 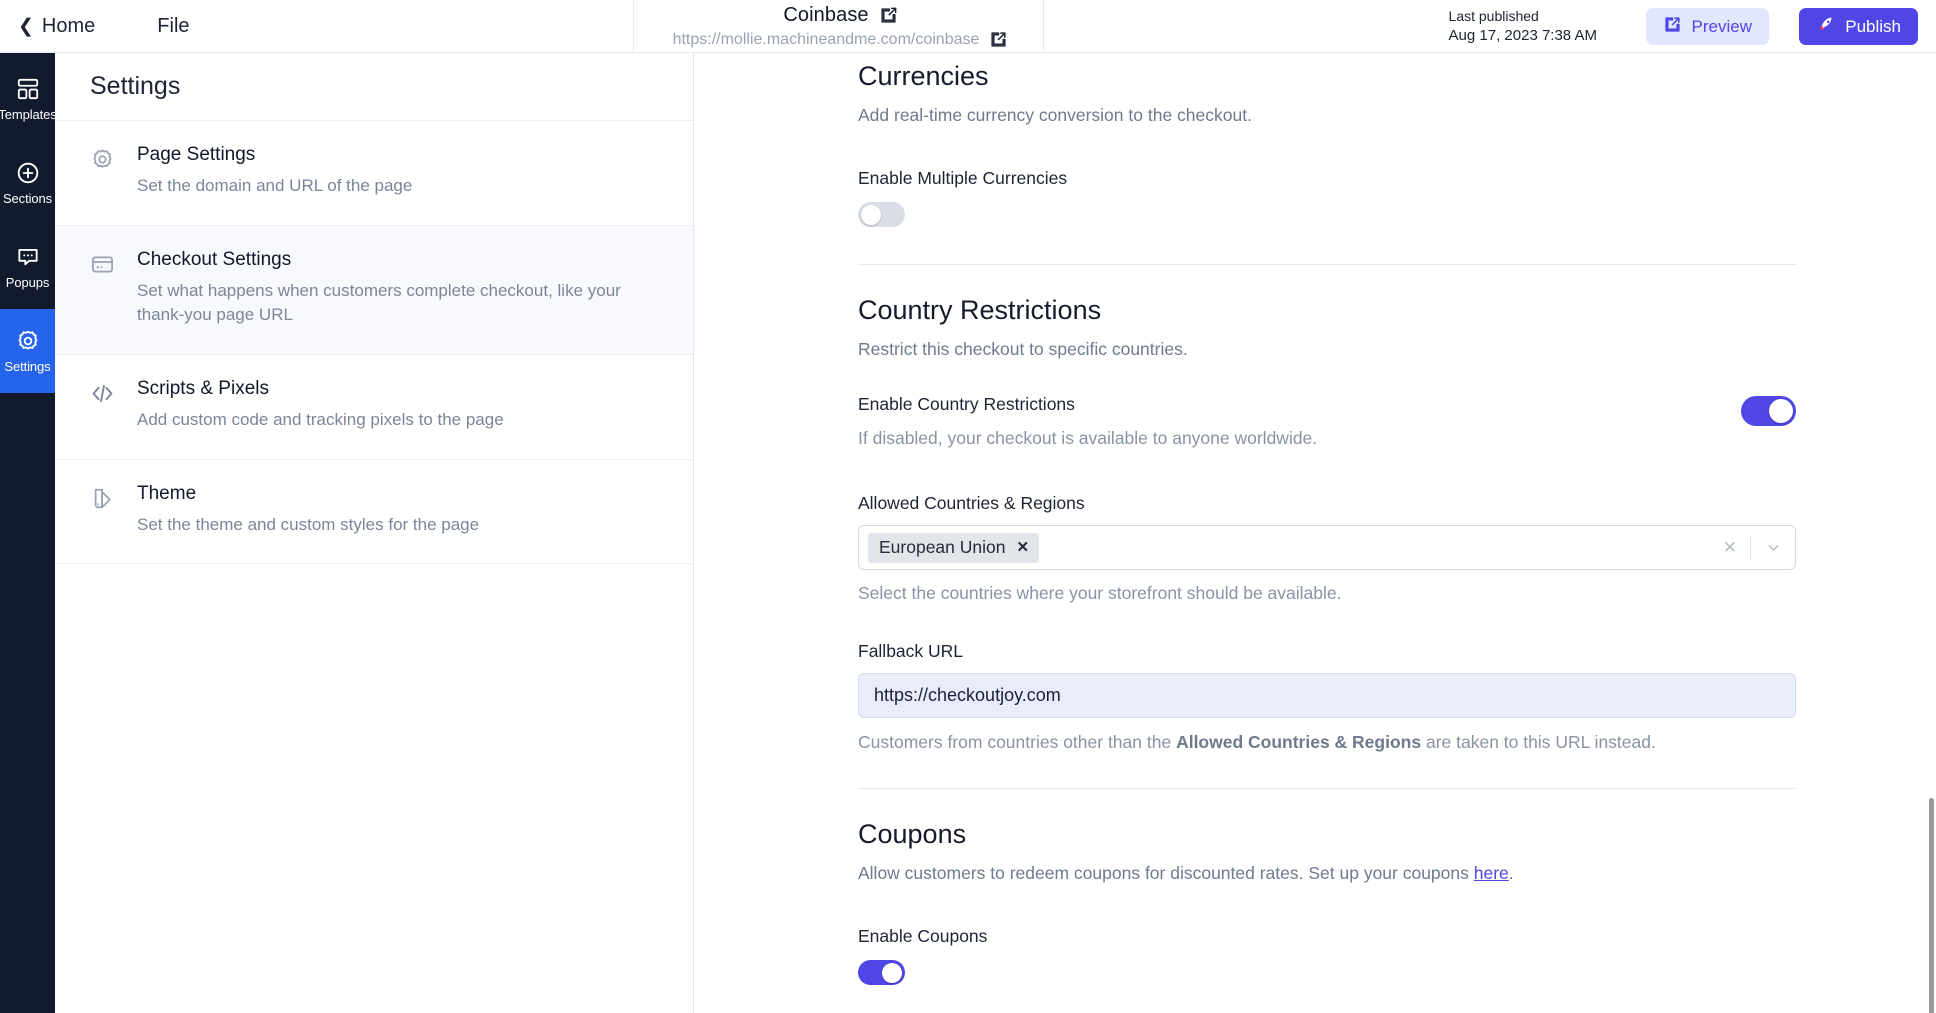 I want to click on home-button: ❮ Home, so click(x=56, y=26).